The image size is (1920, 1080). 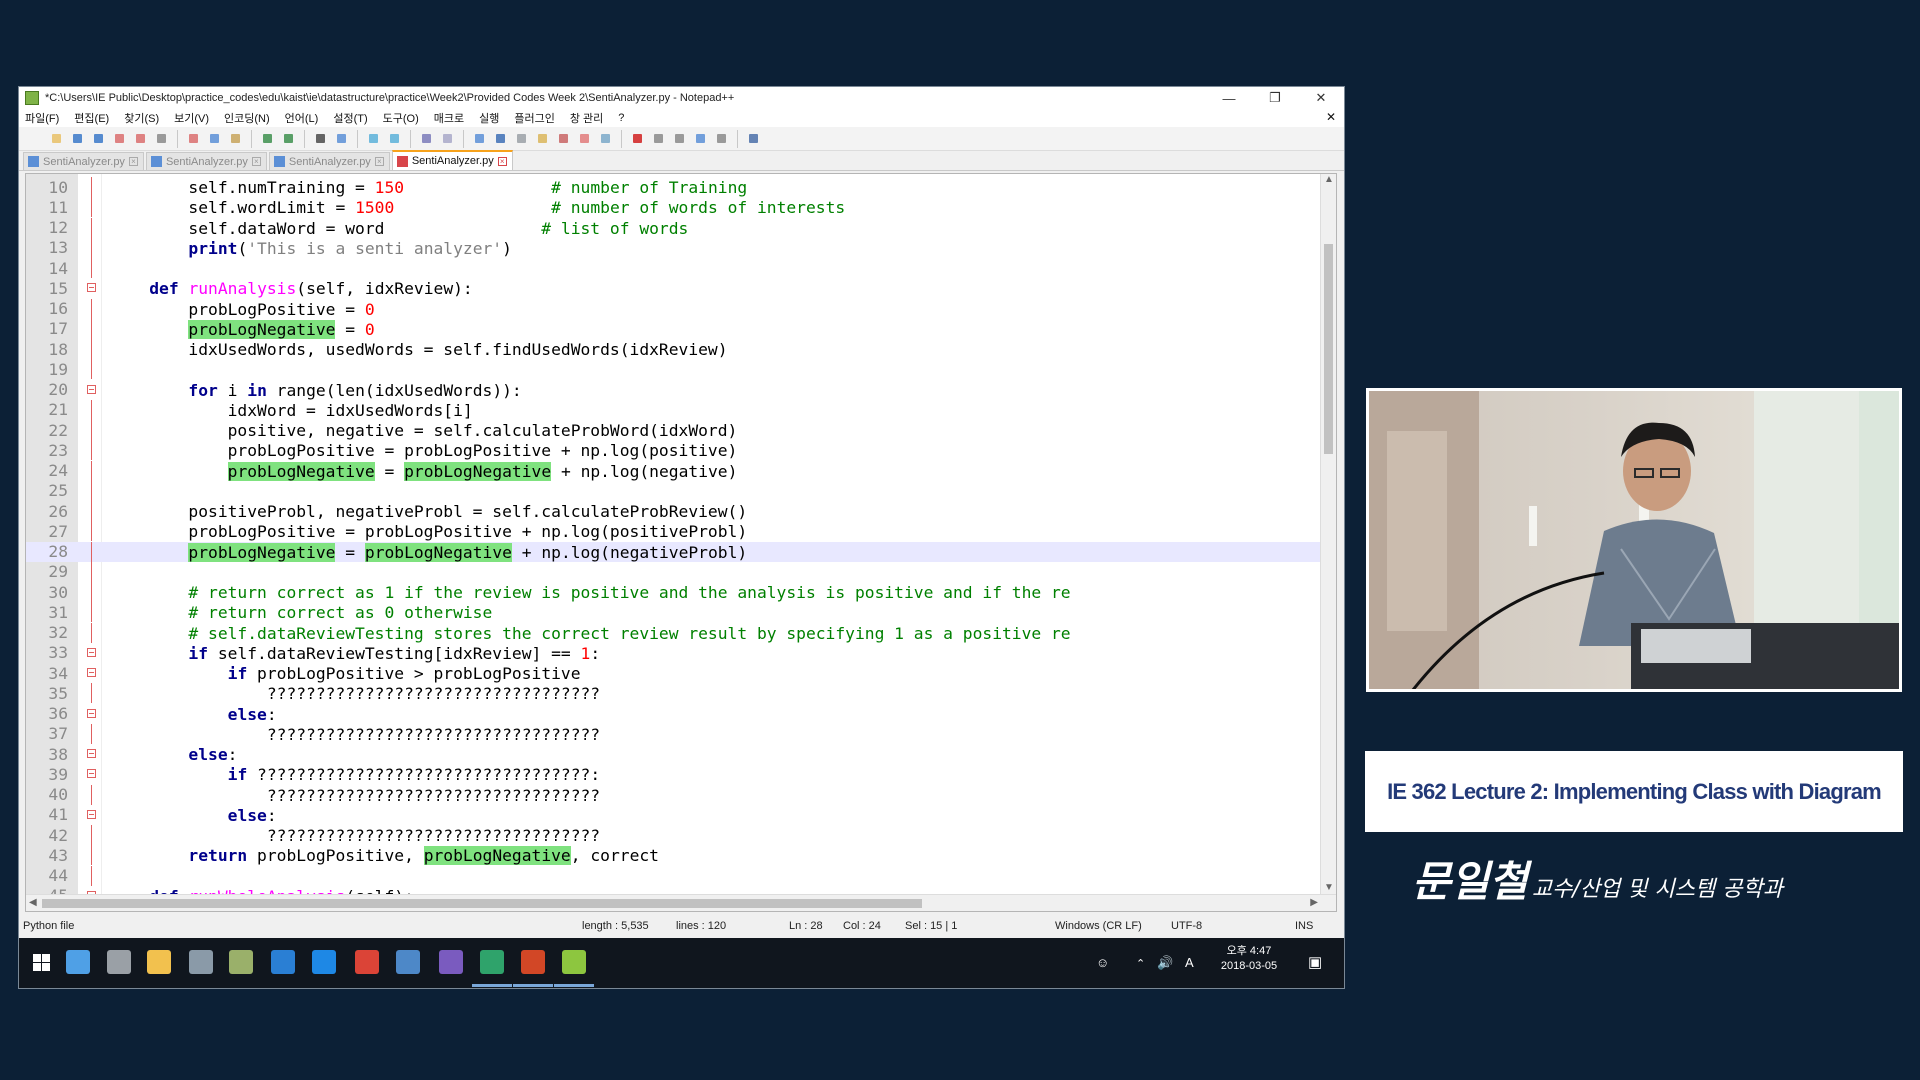 What do you see at coordinates (408, 962) in the screenshot?
I see `mail-icon` at bounding box center [408, 962].